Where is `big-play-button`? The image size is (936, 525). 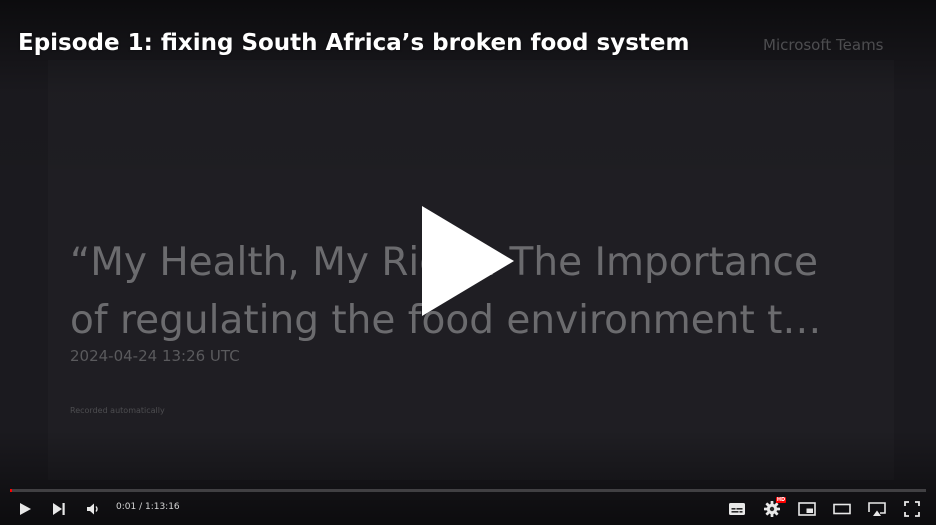 big-play-button is located at coordinates (468, 261).